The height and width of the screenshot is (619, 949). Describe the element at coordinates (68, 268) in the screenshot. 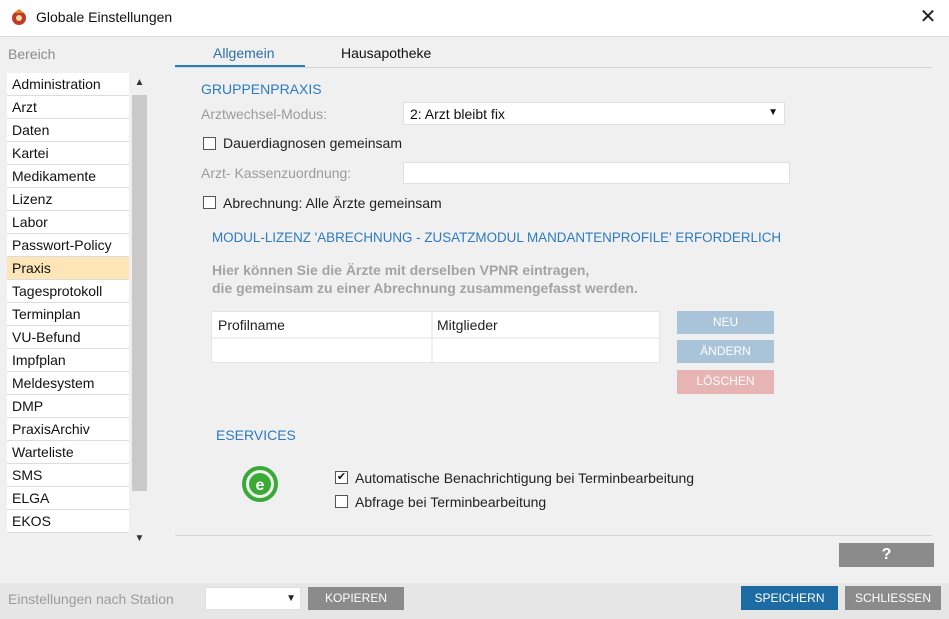

I see `sidebar-item-praxis: Praxis` at that location.